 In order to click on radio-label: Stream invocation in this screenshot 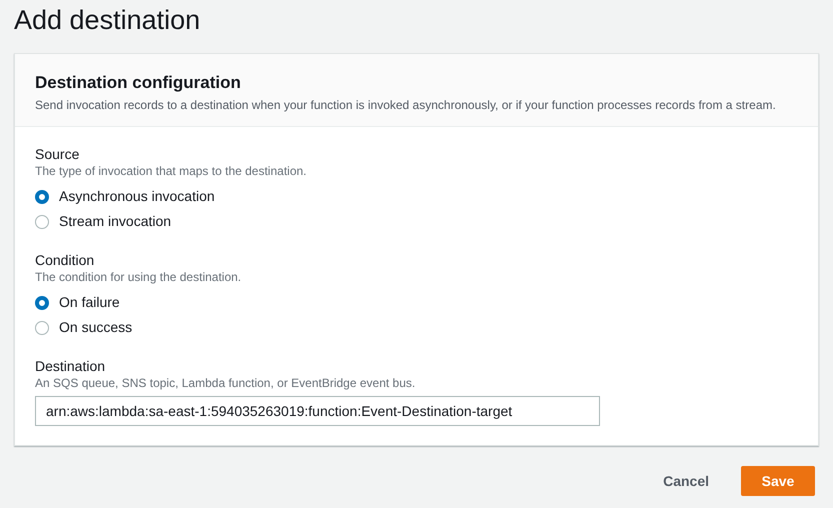, I will do `click(115, 221)`.